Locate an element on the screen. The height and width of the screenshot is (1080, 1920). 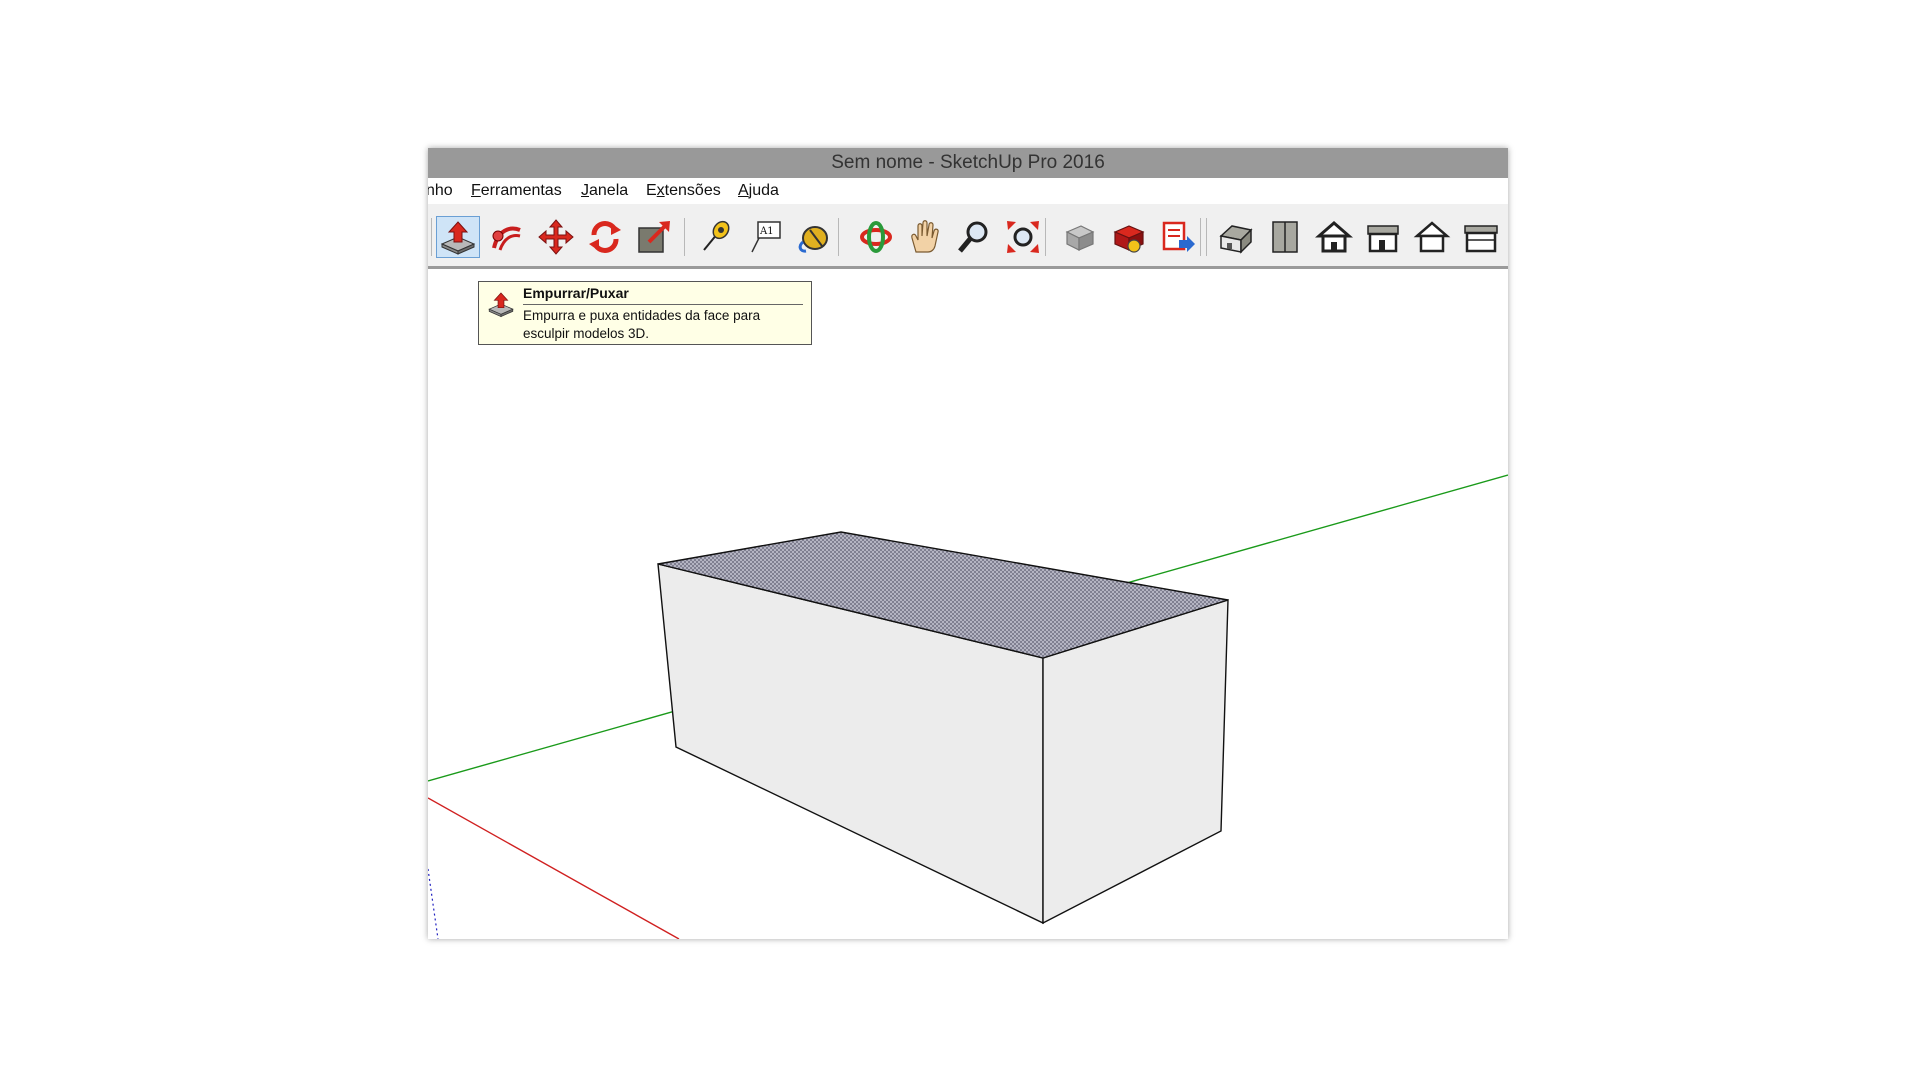
push-pull-button is located at coordinates (458, 237).